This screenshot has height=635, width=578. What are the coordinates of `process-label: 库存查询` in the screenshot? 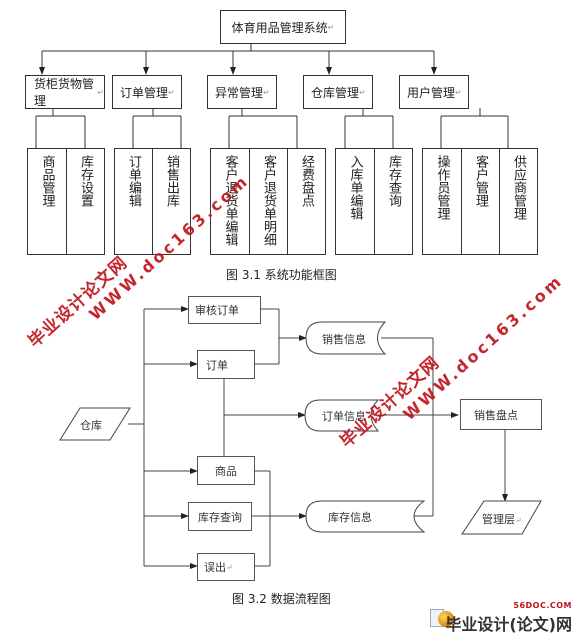 It's located at (220, 517).